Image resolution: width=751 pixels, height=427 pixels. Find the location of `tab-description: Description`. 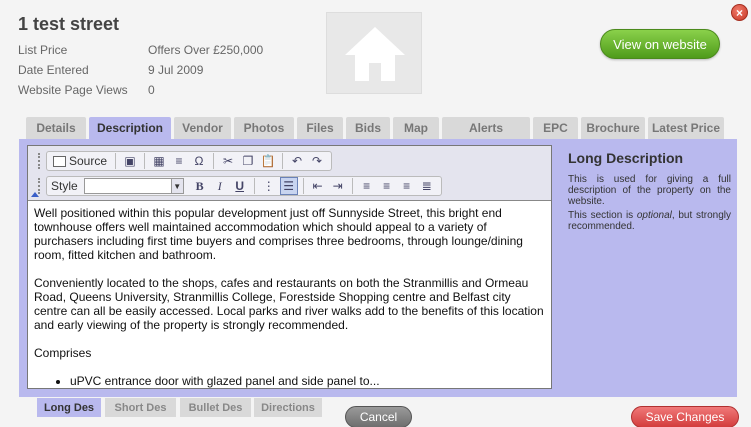

tab-description: Description is located at coordinates (130, 128).